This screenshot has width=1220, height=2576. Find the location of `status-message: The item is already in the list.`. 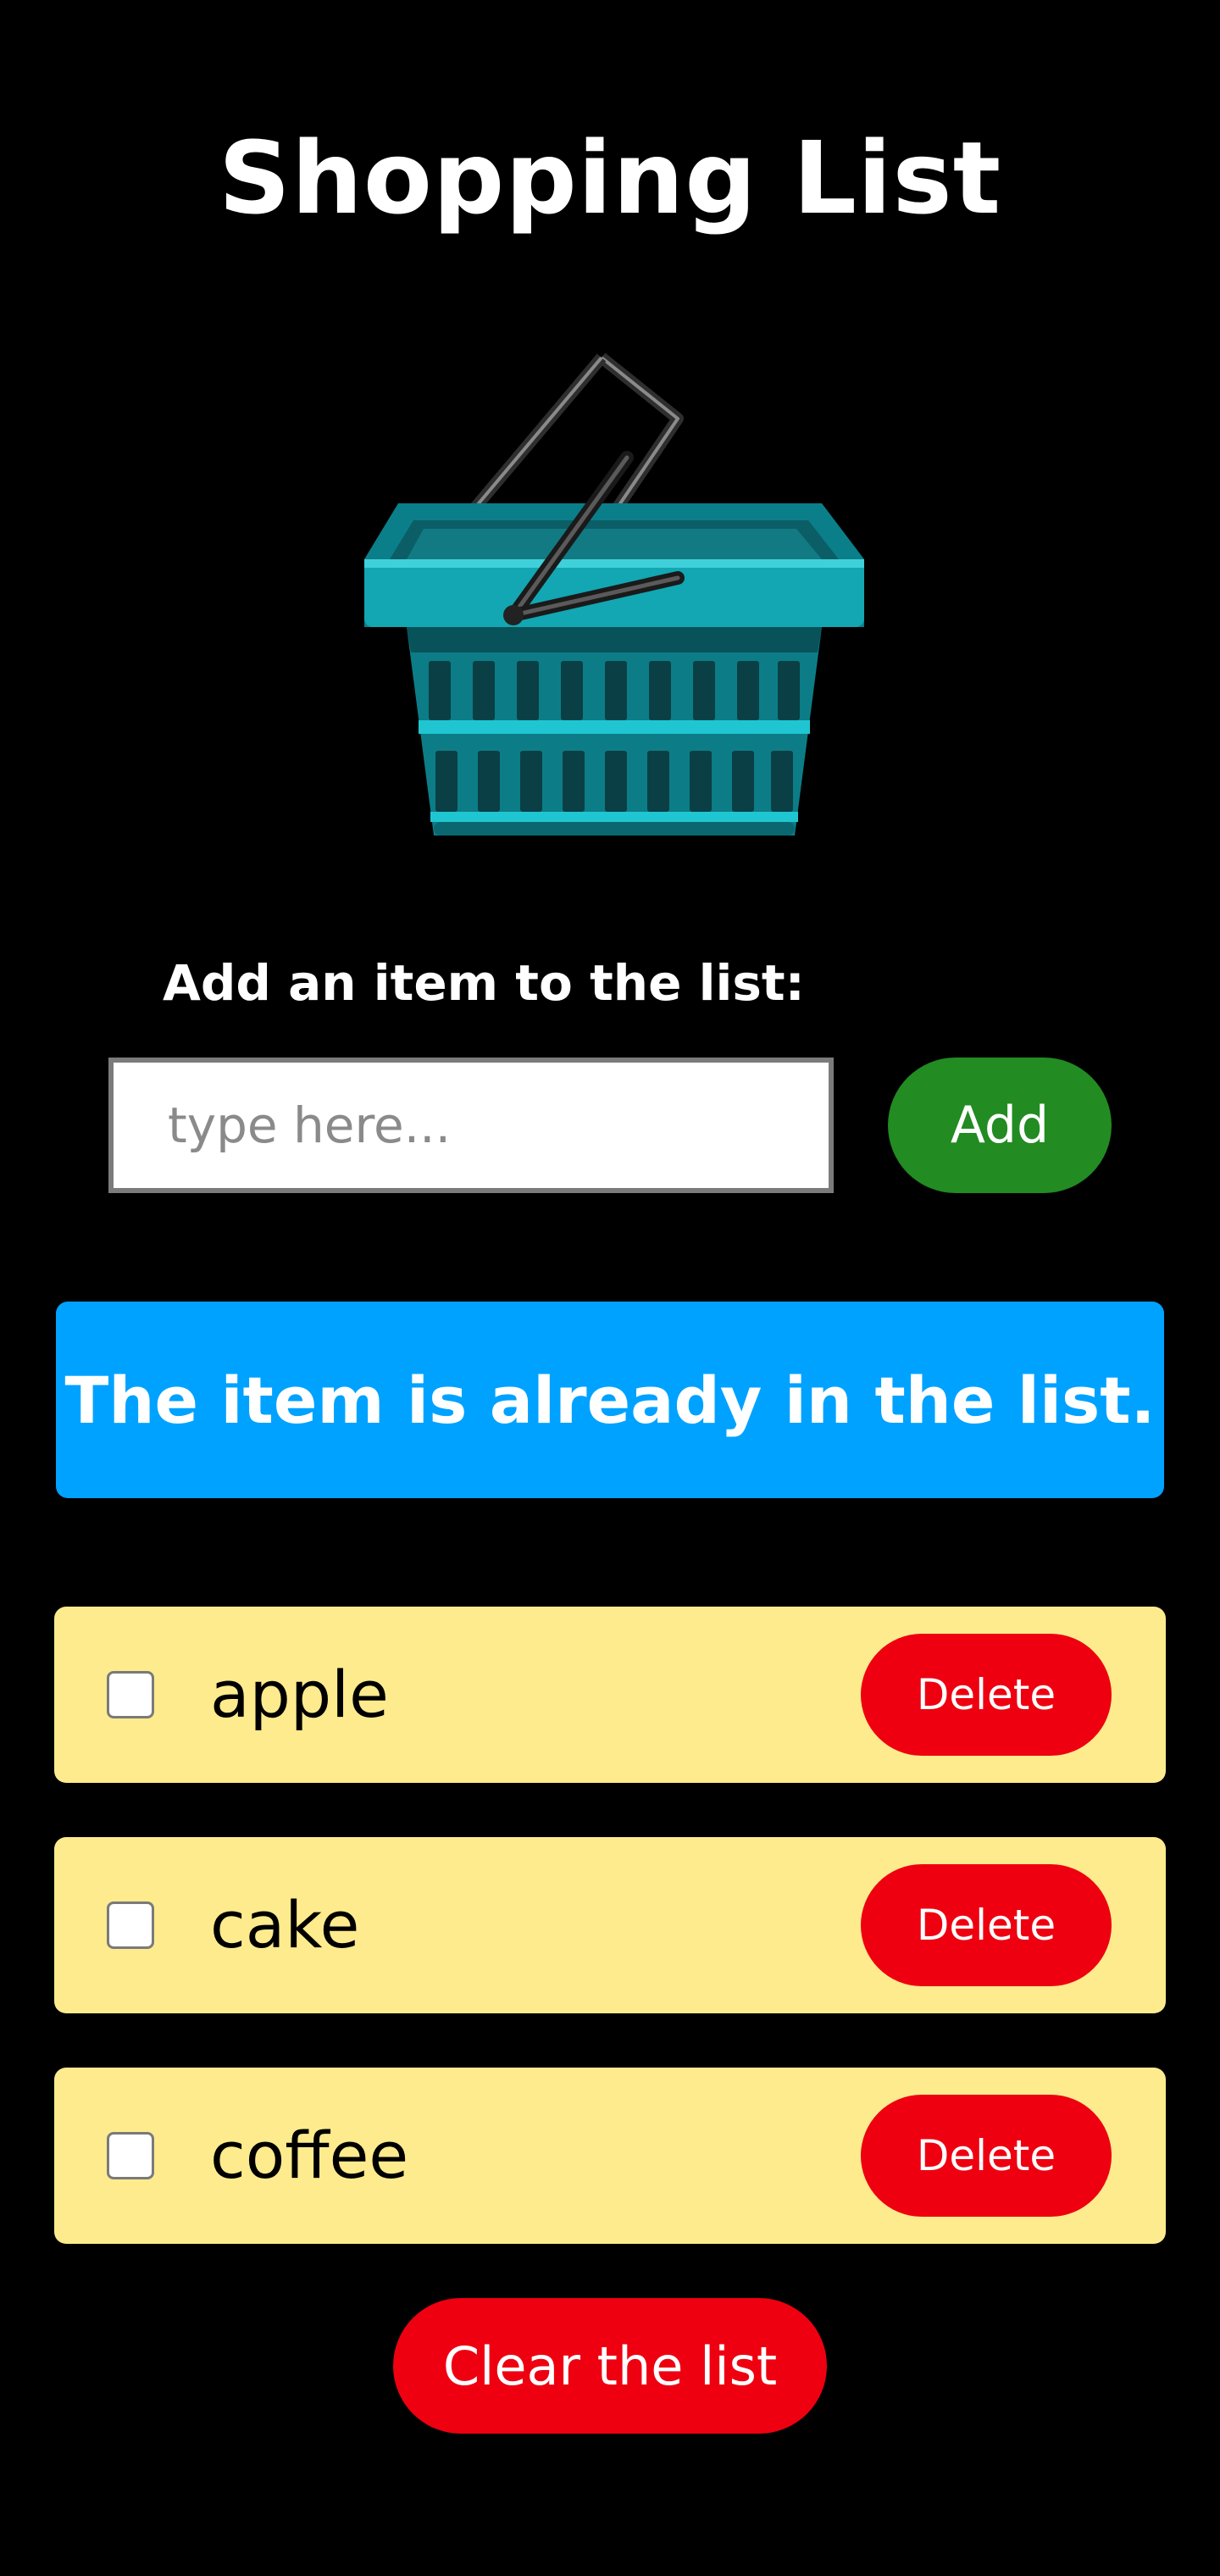

status-message: The item is already in the list. is located at coordinates (610, 1400).